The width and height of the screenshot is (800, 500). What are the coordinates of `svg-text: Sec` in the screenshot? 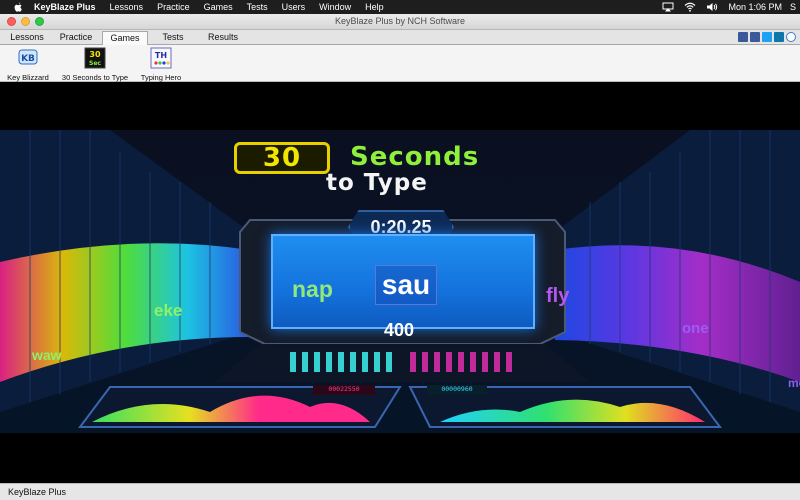 It's located at (95, 63).